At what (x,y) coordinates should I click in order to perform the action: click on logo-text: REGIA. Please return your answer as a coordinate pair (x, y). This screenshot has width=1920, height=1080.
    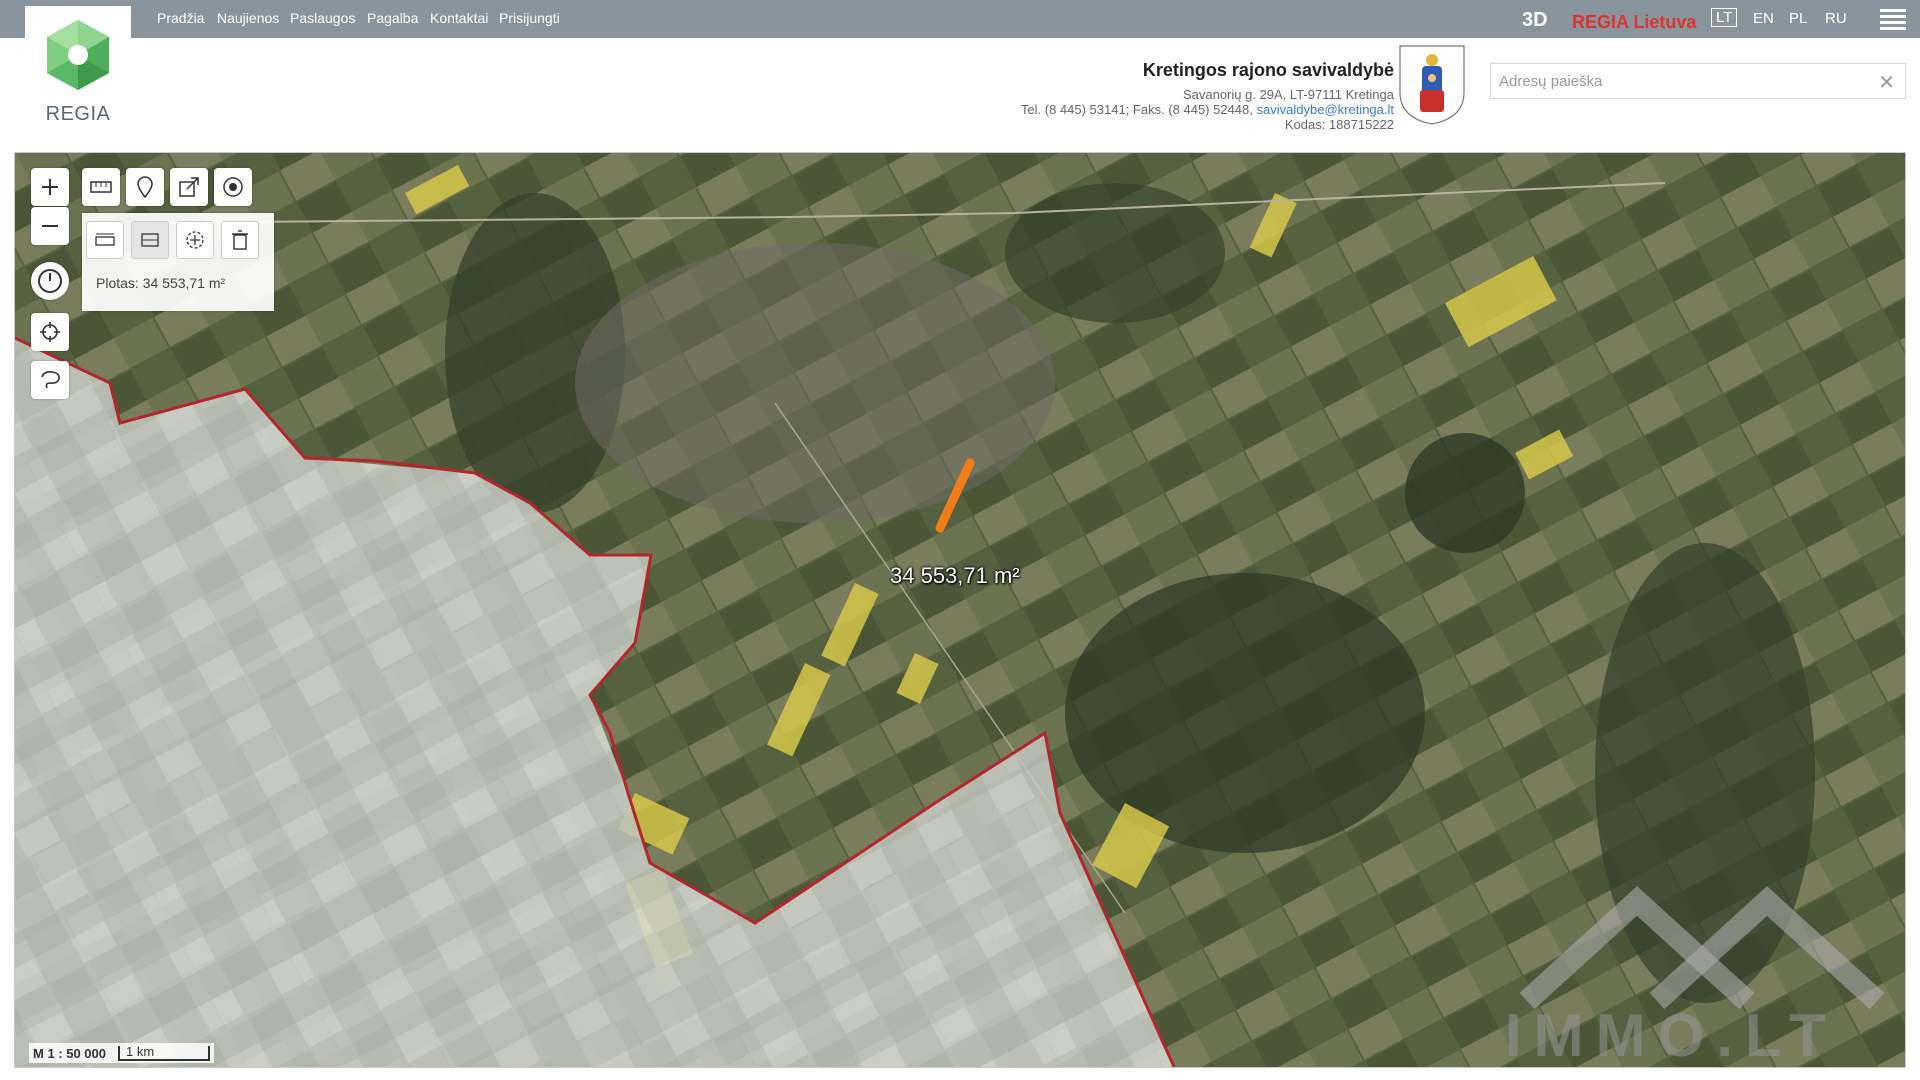
    Looking at the image, I should click on (78, 114).